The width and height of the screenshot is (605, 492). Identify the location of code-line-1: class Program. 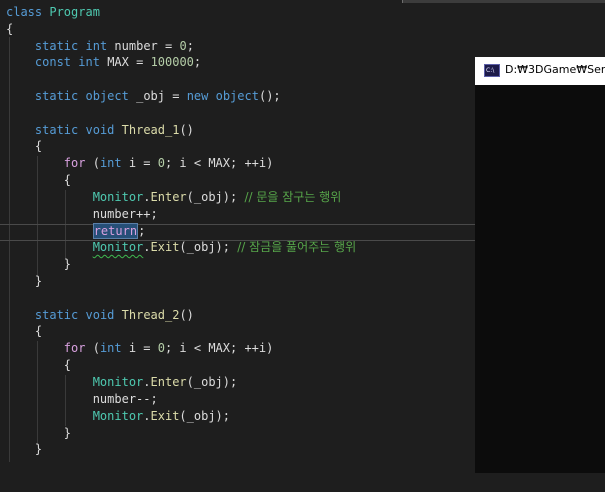
(50, 12).